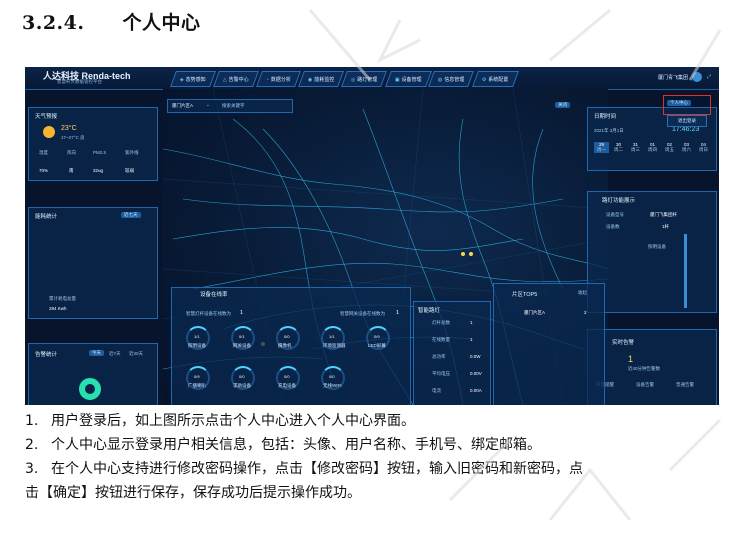 This screenshot has width=750, height=557. What do you see at coordinates (377, 336) in the screenshot?
I see `ring-value: 0/9` at bounding box center [377, 336].